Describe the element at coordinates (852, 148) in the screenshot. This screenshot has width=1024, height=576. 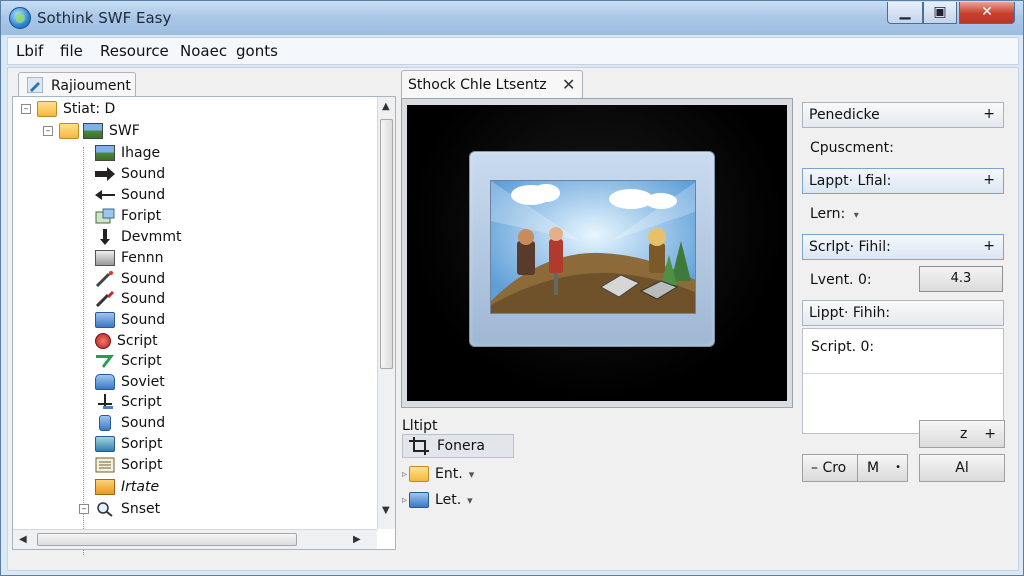
I see `property-label: Cpuscment:` at that location.